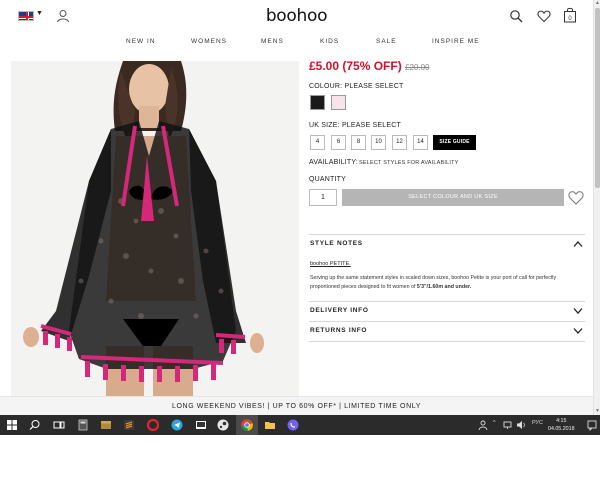  I want to click on size-label-key: UK SIZE:, so click(324, 125).